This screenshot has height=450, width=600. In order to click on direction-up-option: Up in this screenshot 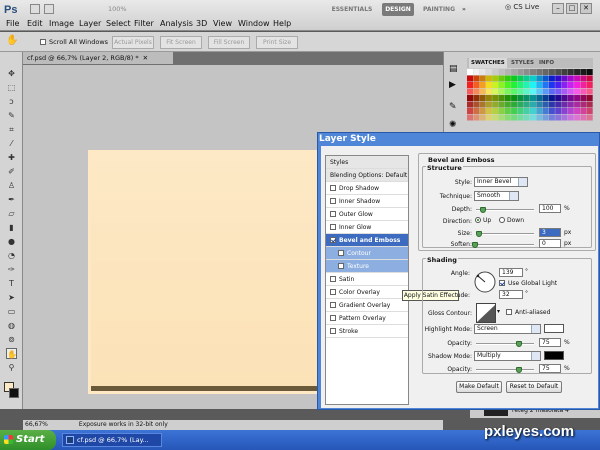, I will do `click(483, 220)`.